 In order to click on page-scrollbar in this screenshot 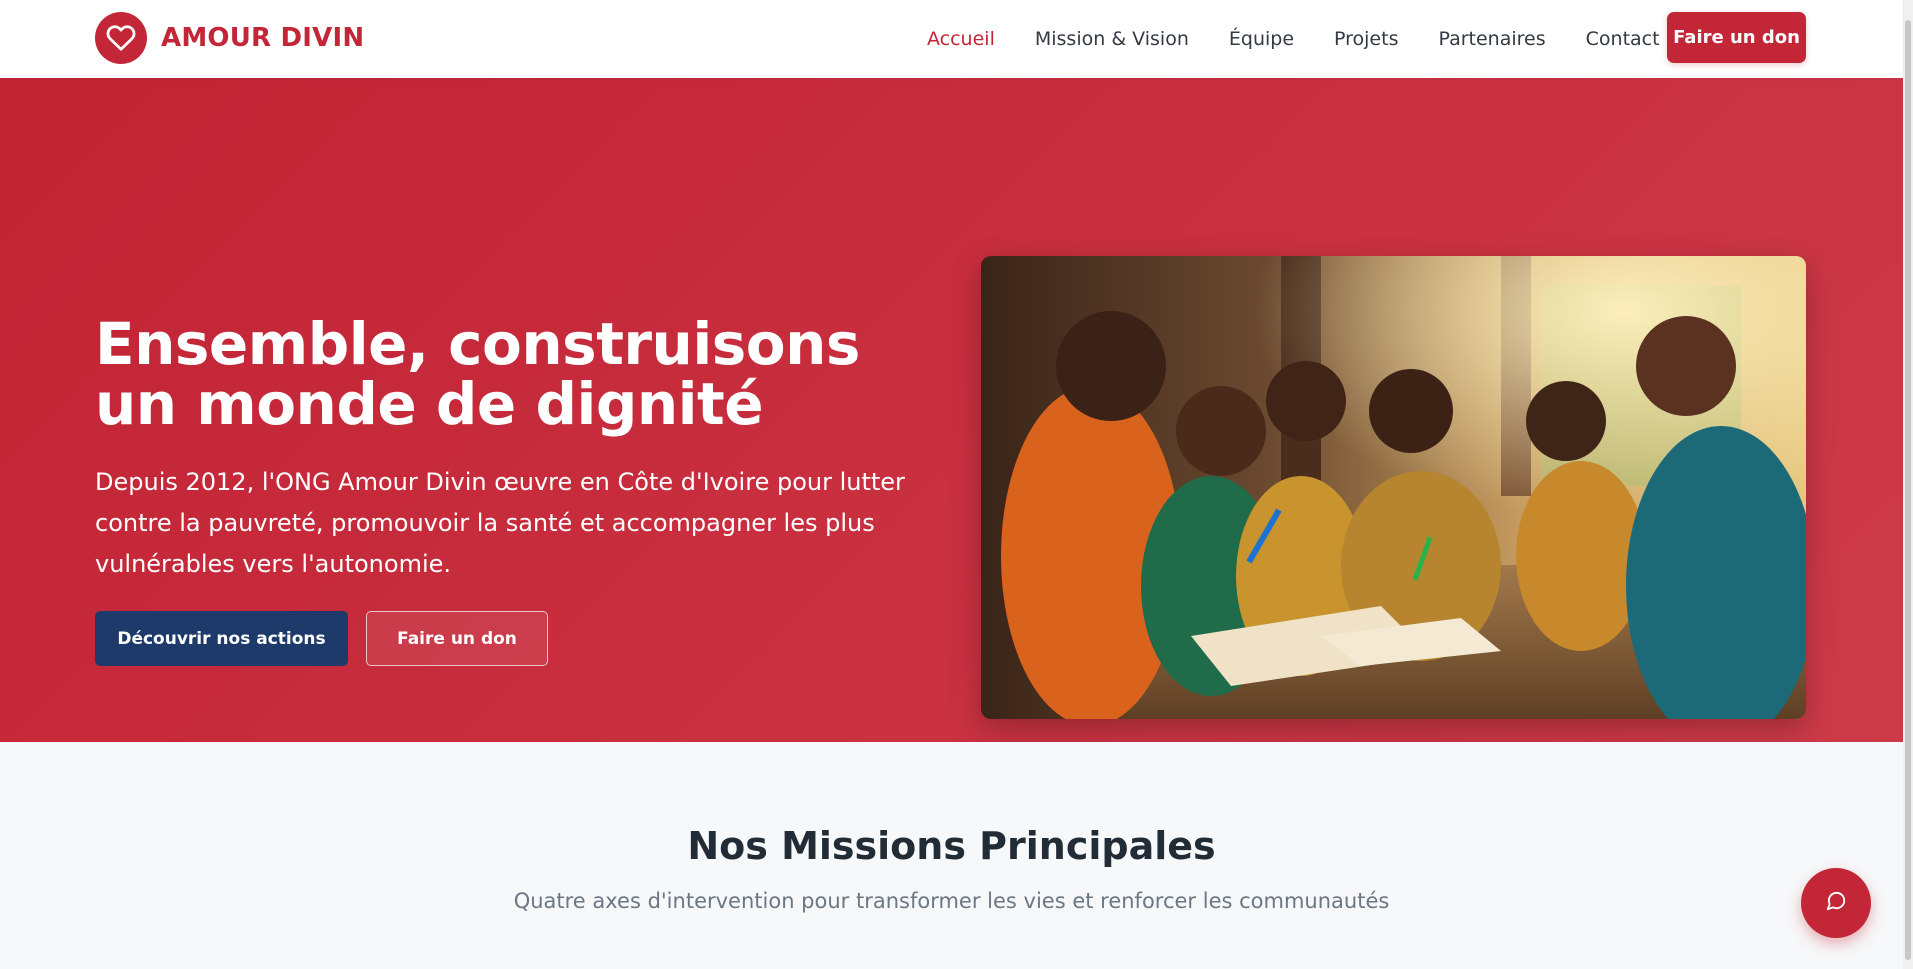, I will do `click(1908, 484)`.